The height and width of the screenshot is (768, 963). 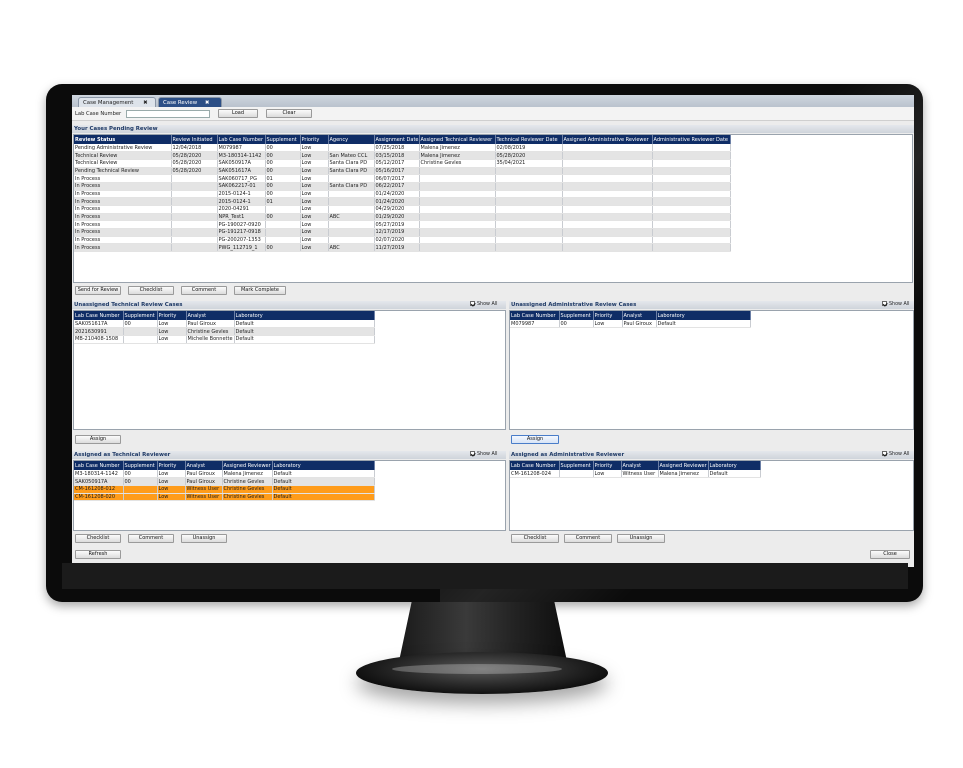 I want to click on column-header: Agency, so click(x=351, y=139).